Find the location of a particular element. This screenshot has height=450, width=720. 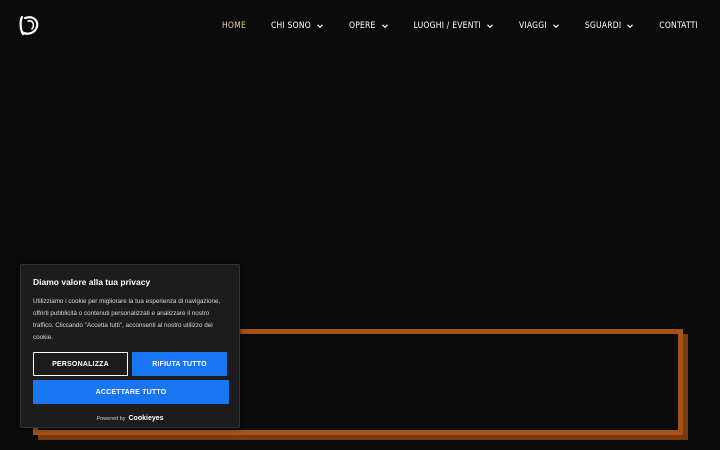

nav-item-label: OPERE is located at coordinates (362, 26).